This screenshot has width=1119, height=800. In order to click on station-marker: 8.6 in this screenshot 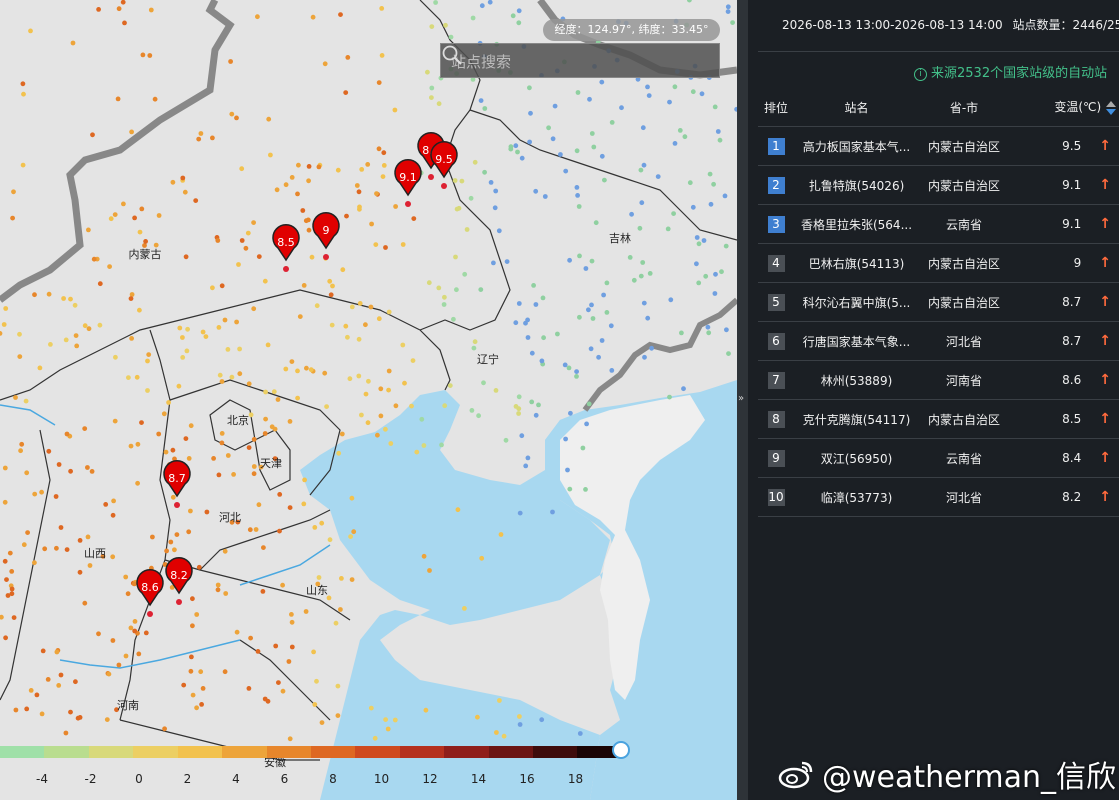, I will do `click(150, 593)`.